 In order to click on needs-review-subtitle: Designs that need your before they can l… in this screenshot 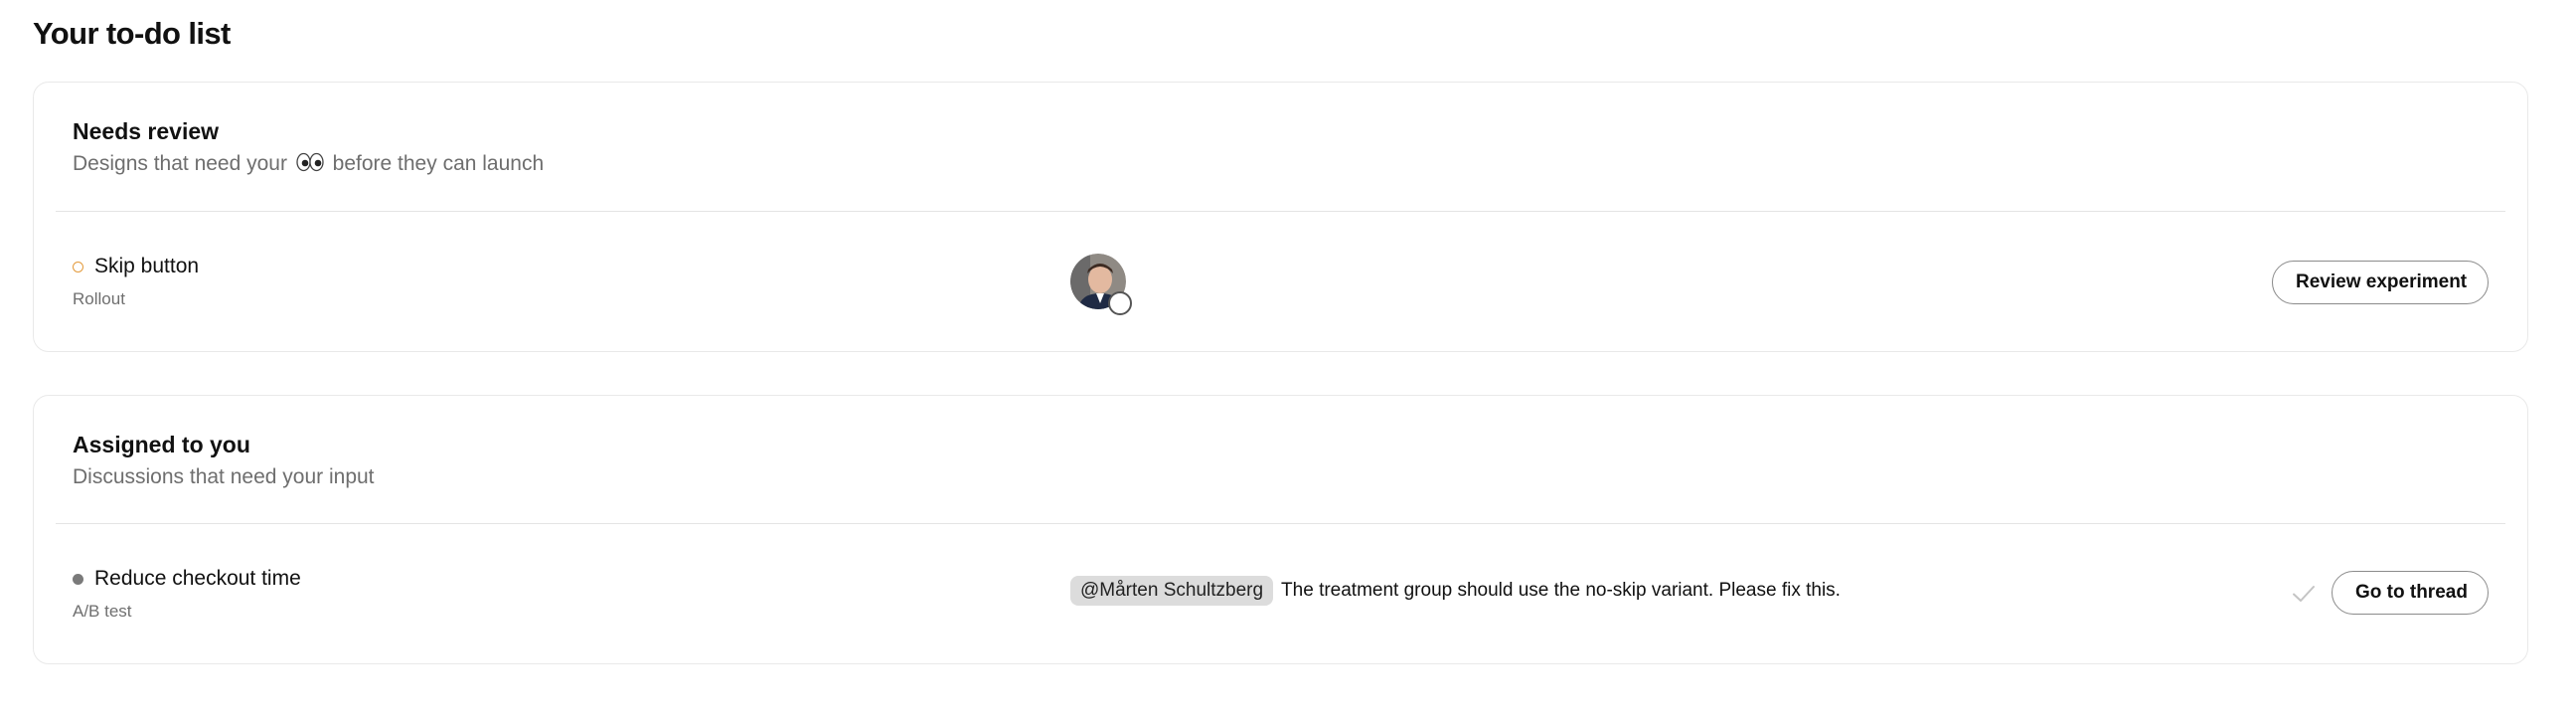, I will do `click(1281, 165)`.